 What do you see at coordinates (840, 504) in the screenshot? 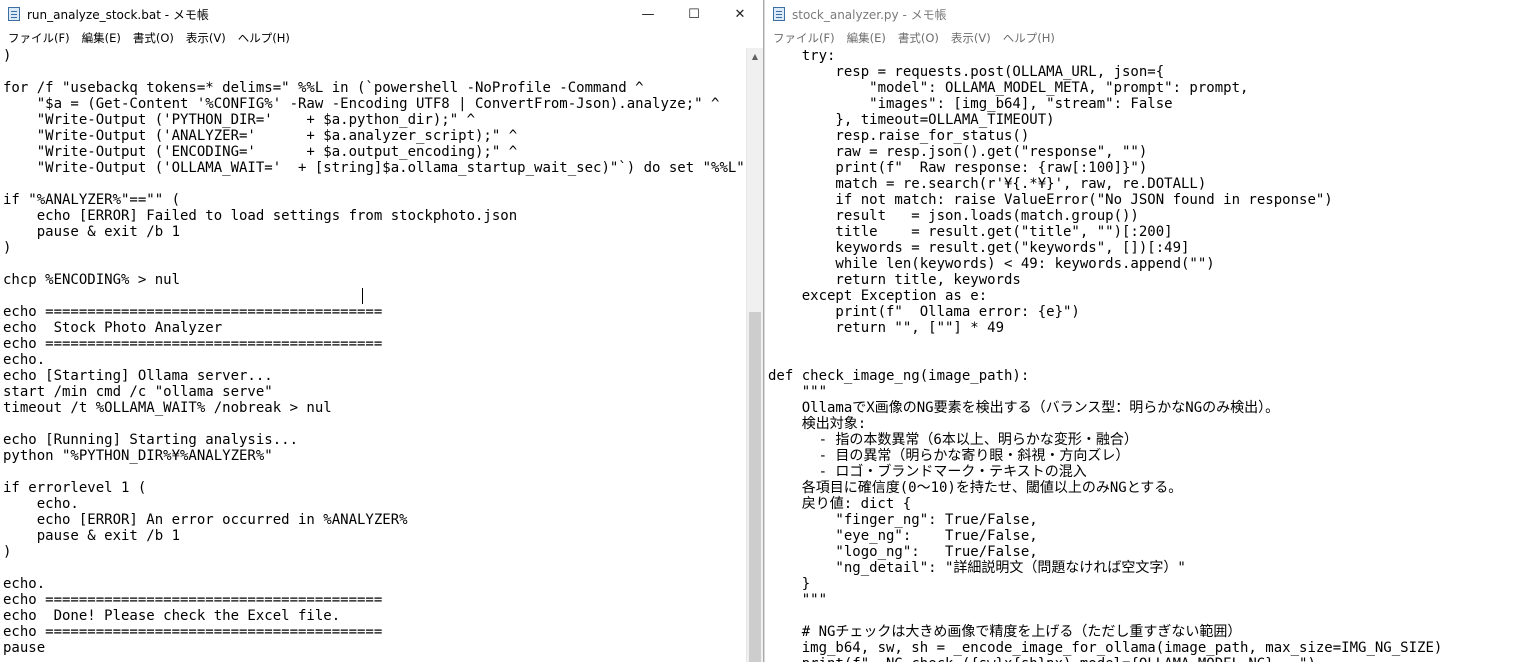
I see `code-line: 戻り値: dict {` at bounding box center [840, 504].